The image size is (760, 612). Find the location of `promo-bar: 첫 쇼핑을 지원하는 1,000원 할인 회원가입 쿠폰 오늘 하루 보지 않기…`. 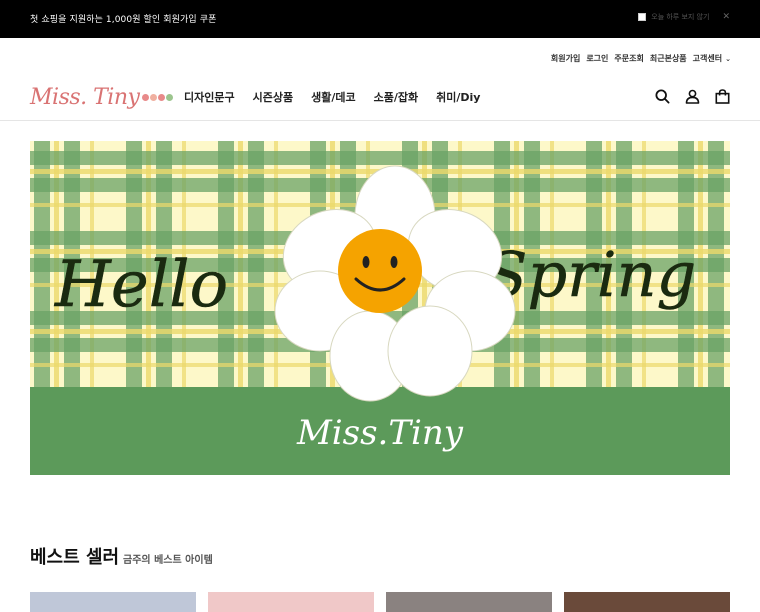

promo-bar: 첫 쇼핑을 지원하는 1,000원 할인 회원가입 쿠폰 오늘 하루 보지 않기… is located at coordinates (380, 19).